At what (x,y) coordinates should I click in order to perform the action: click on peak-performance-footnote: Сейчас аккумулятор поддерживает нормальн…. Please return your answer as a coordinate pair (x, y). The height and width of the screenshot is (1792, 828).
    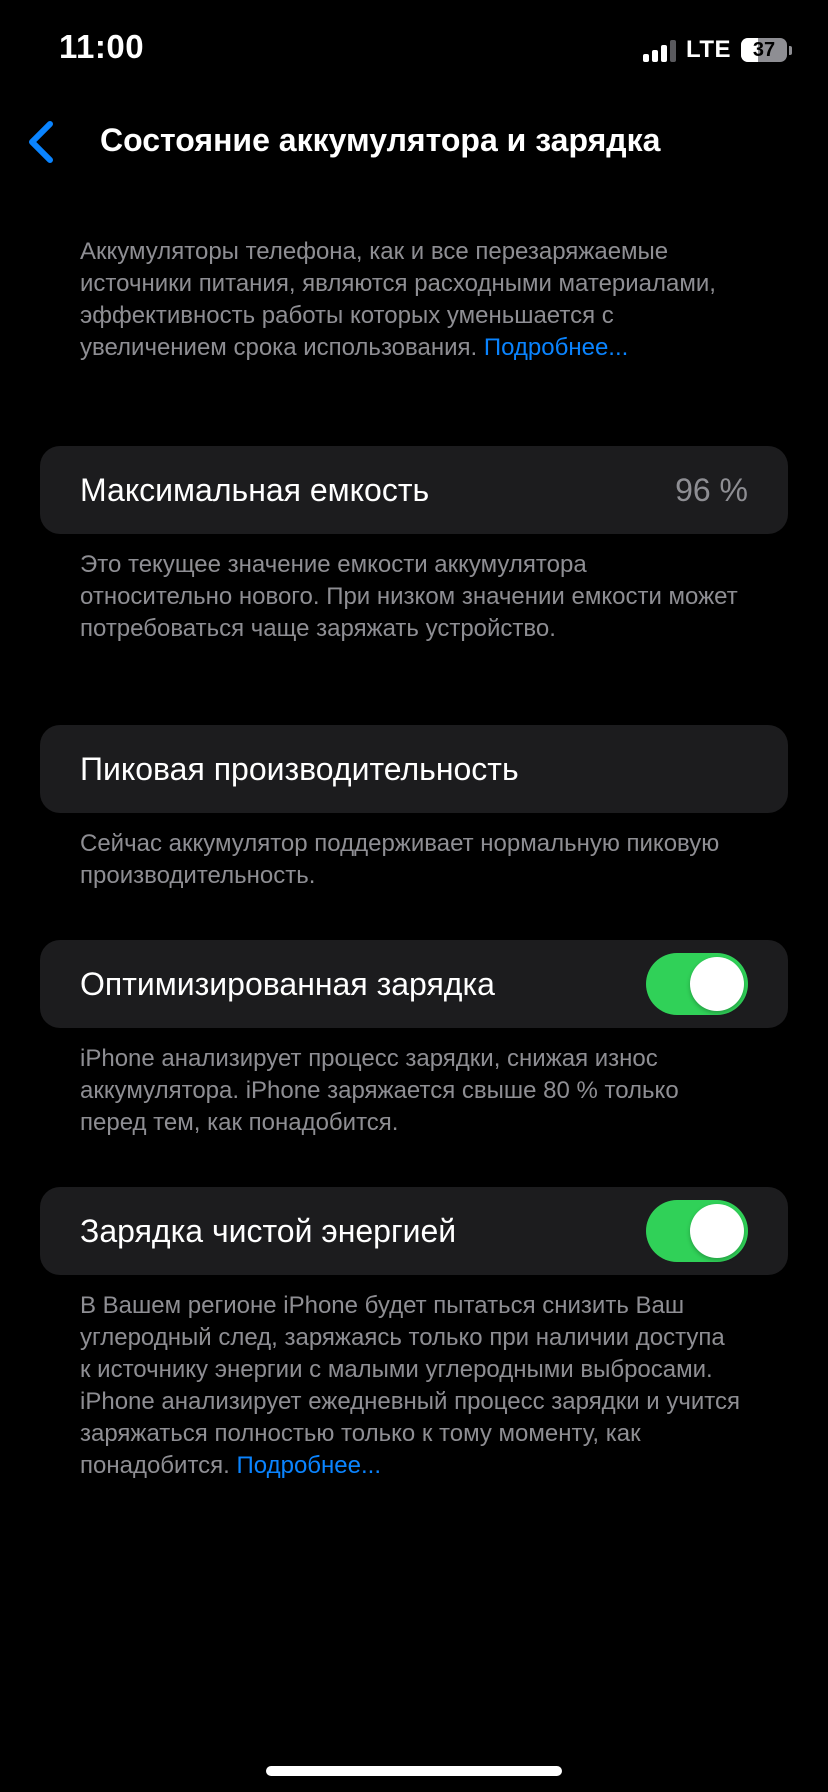
    Looking at the image, I should click on (400, 859).